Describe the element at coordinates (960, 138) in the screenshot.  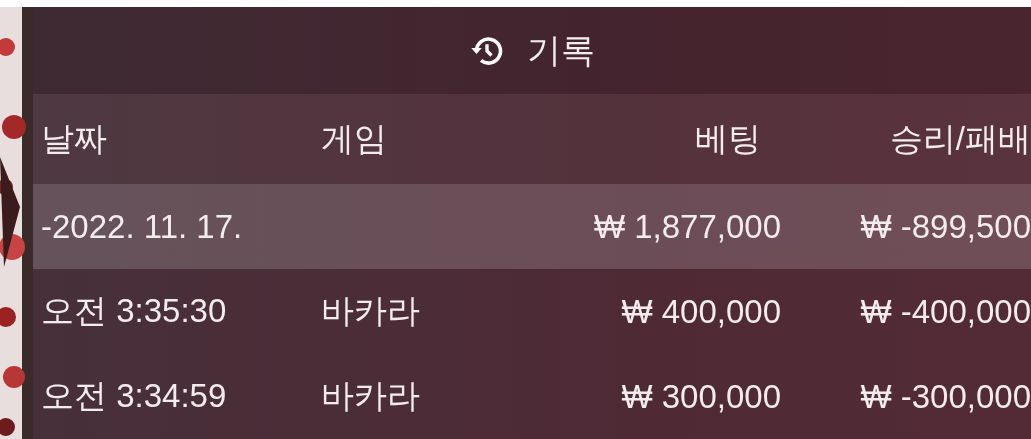
I see `column-header: 승리/패배` at that location.